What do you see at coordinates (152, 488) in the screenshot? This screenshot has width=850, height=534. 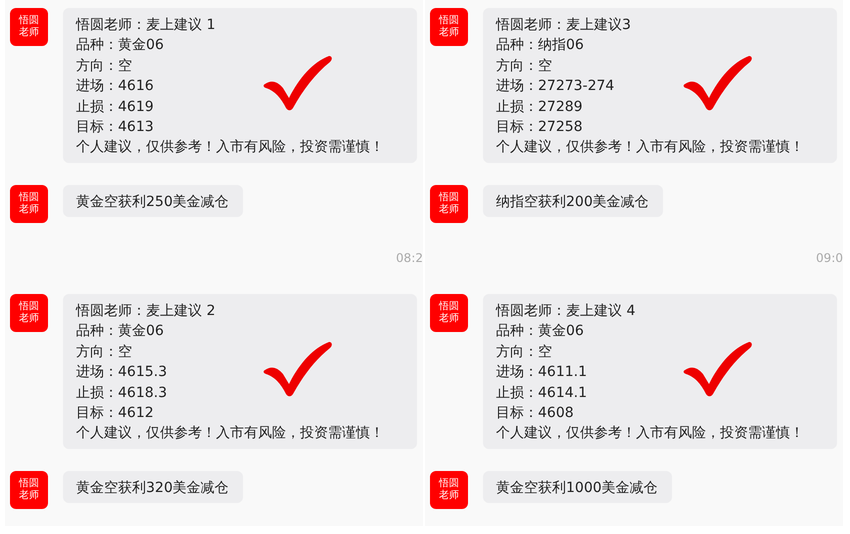 I see `message-line: 黄金空获利320美金减仓` at bounding box center [152, 488].